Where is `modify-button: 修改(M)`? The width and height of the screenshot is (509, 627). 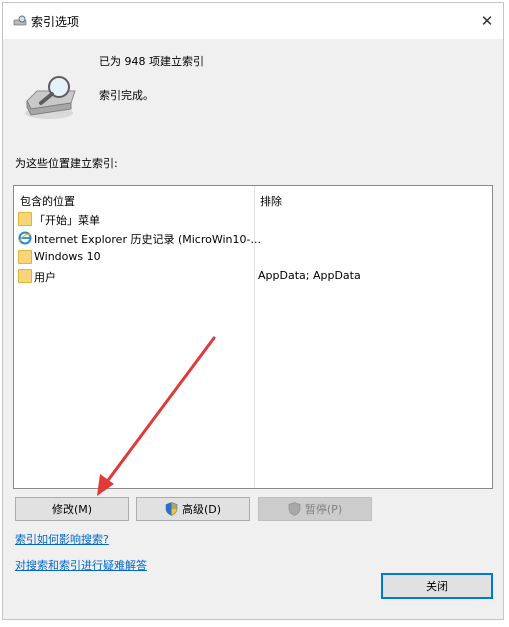 modify-button: 修改(M) is located at coordinates (72, 509).